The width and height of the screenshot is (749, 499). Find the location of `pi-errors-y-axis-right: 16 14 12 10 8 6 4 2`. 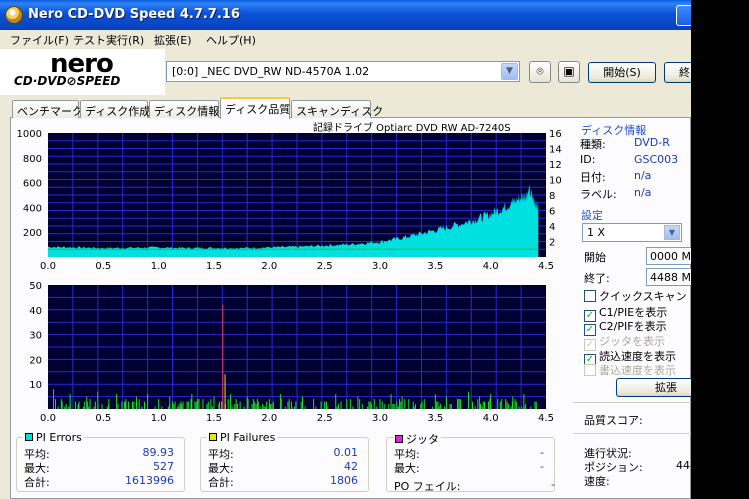

pi-errors-y-axis-right: 16 14 12 10 8 6 4 2 is located at coordinates (555, 189).